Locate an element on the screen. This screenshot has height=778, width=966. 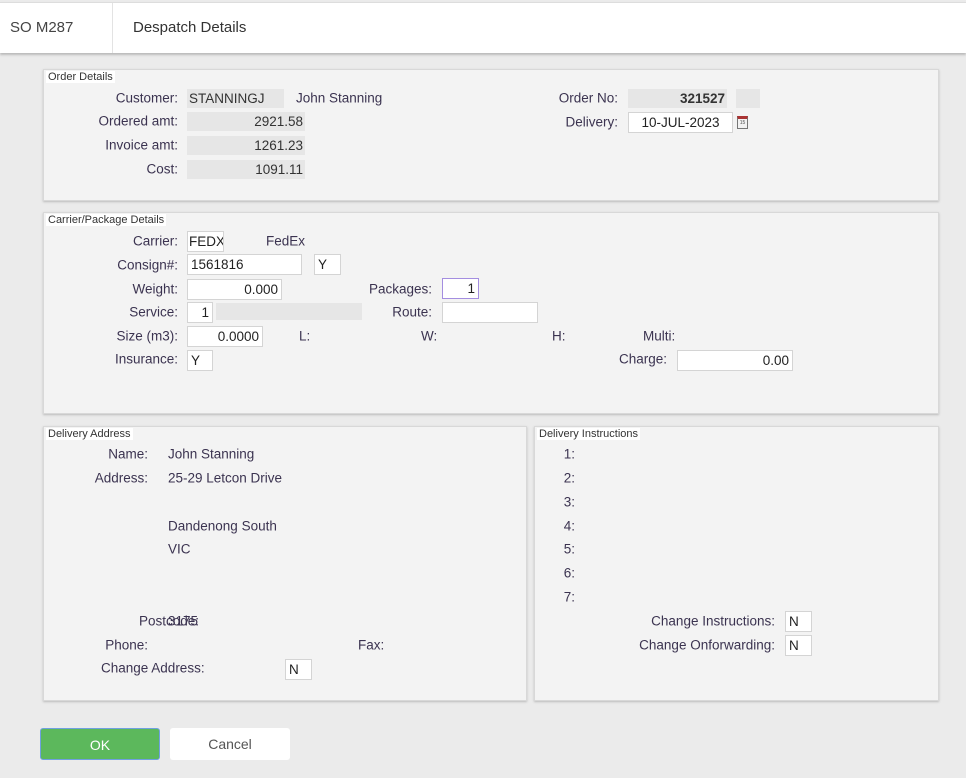
ordered-amount: 2921.58 is located at coordinates (246, 121).